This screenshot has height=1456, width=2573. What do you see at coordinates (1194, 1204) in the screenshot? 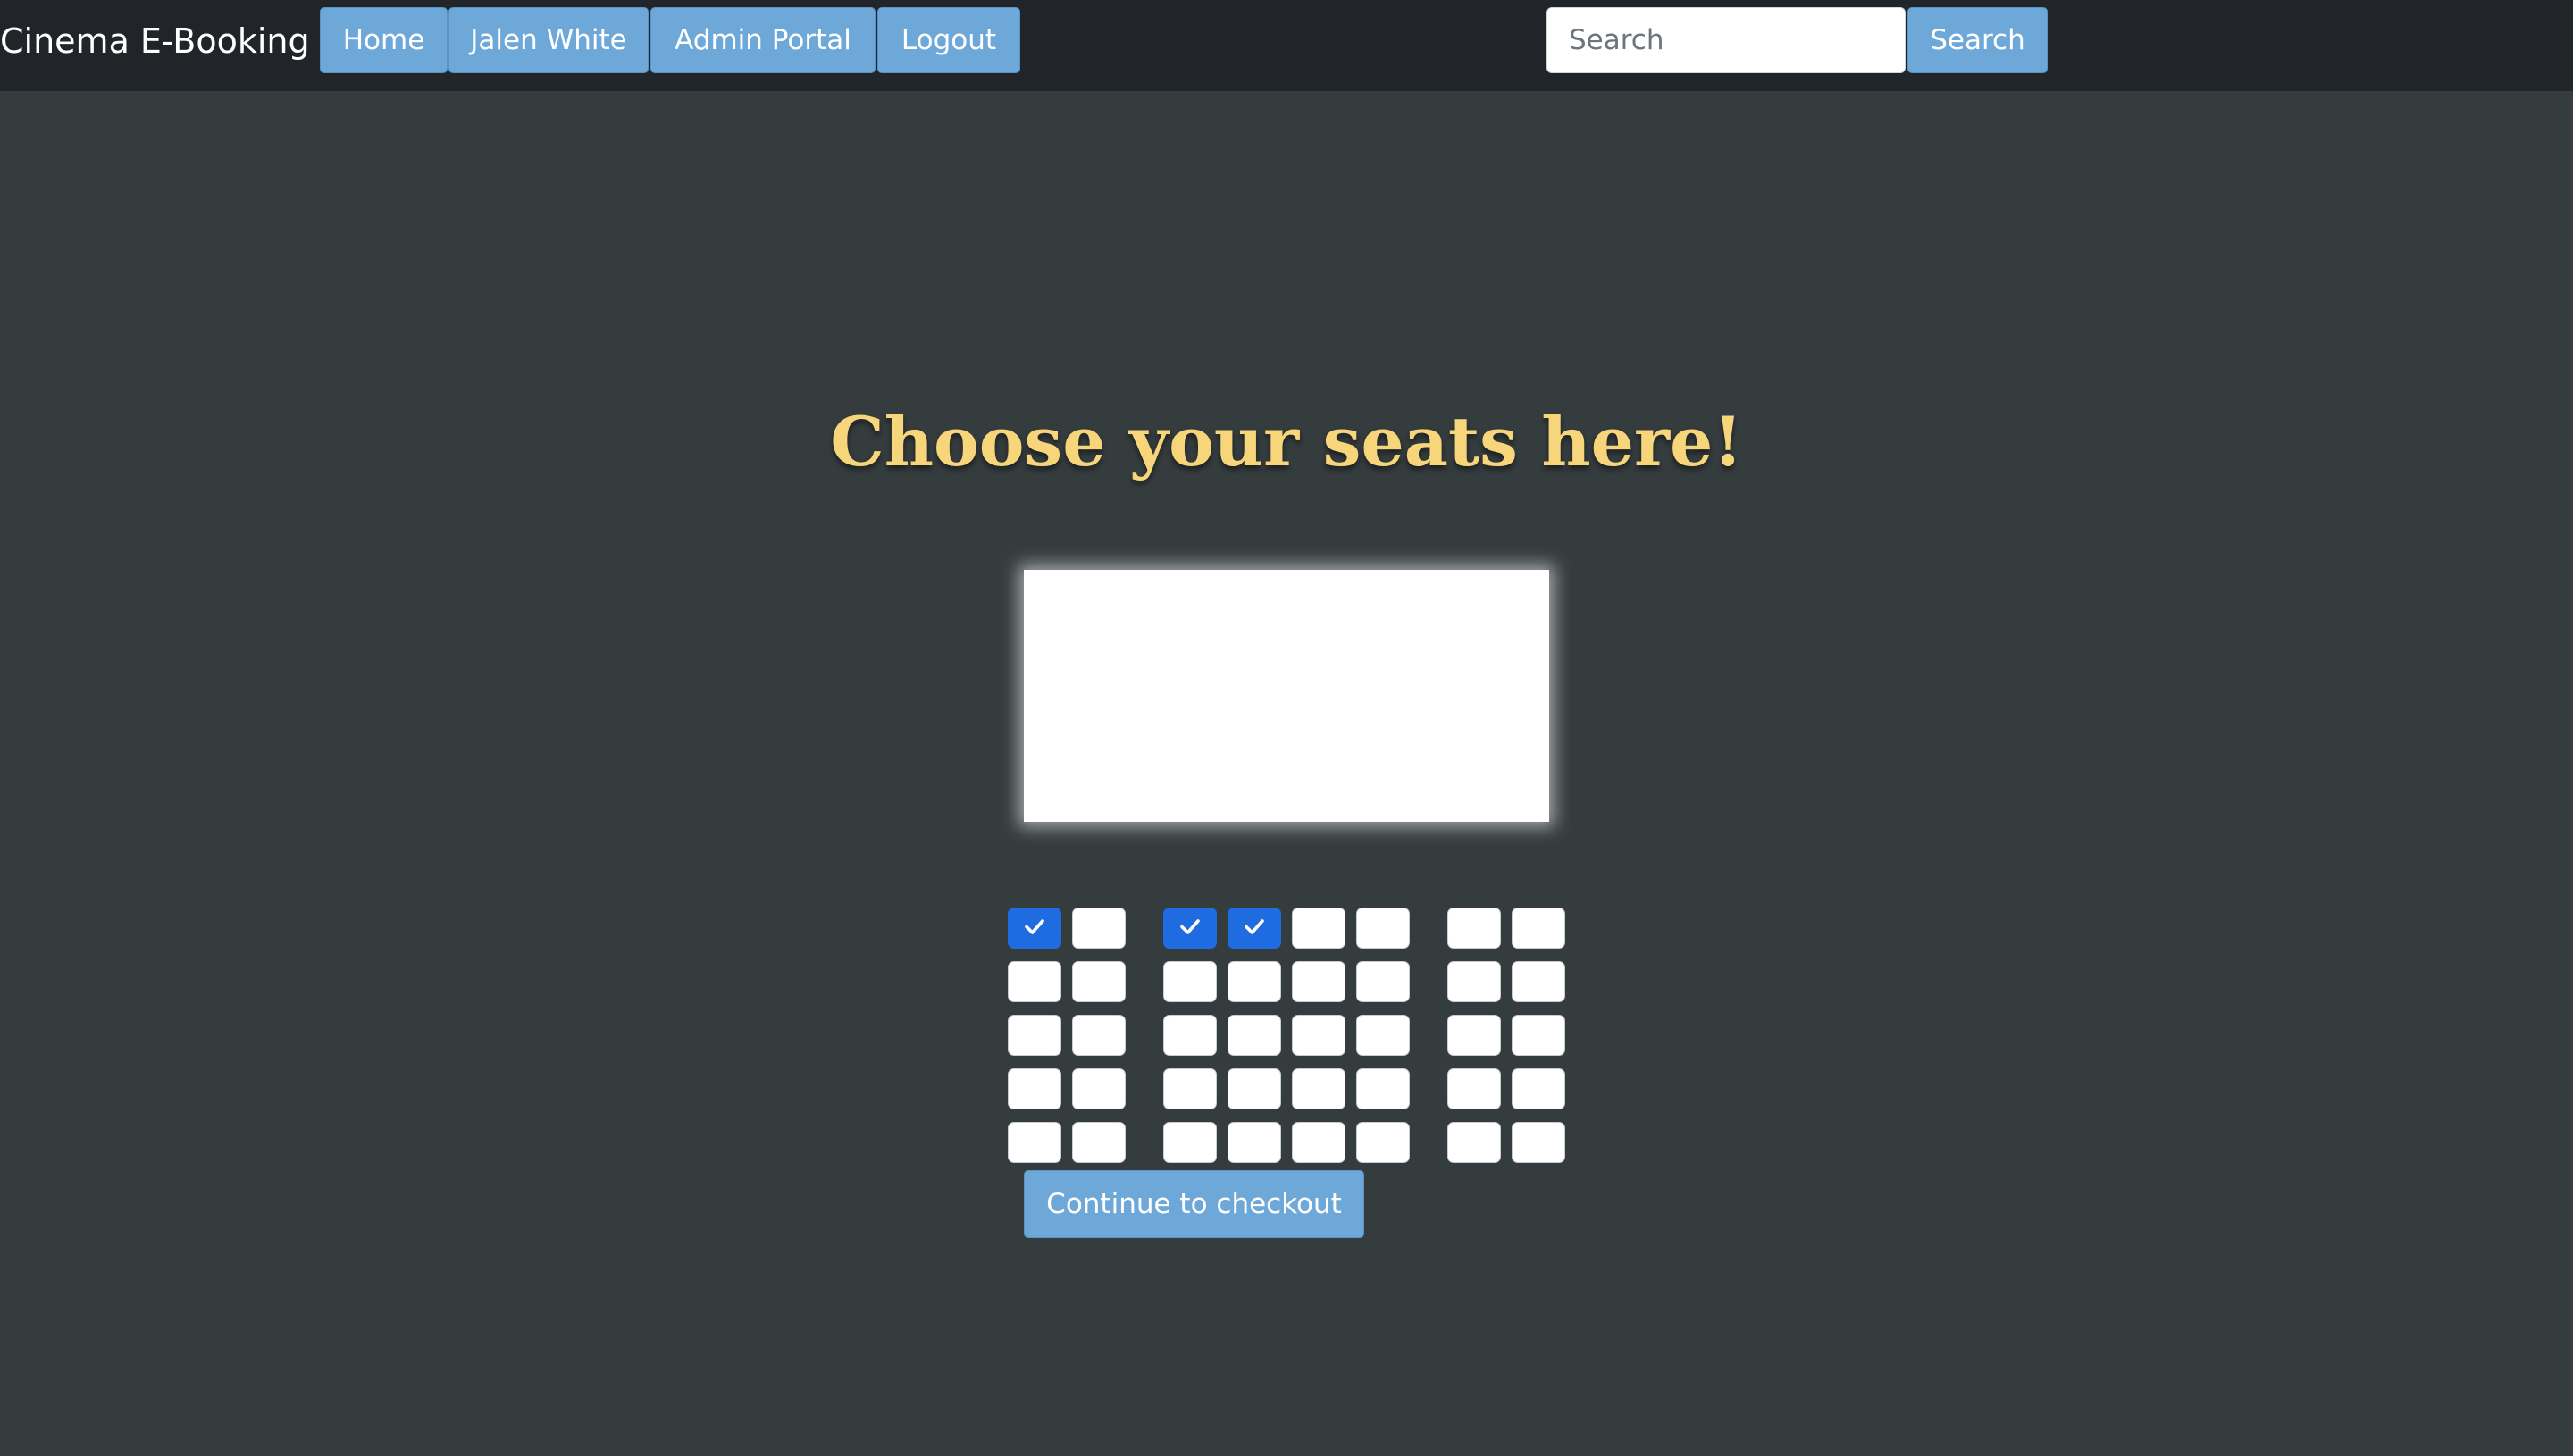
I see `continue-to-checkout-button: Continue to checkout` at bounding box center [1194, 1204].